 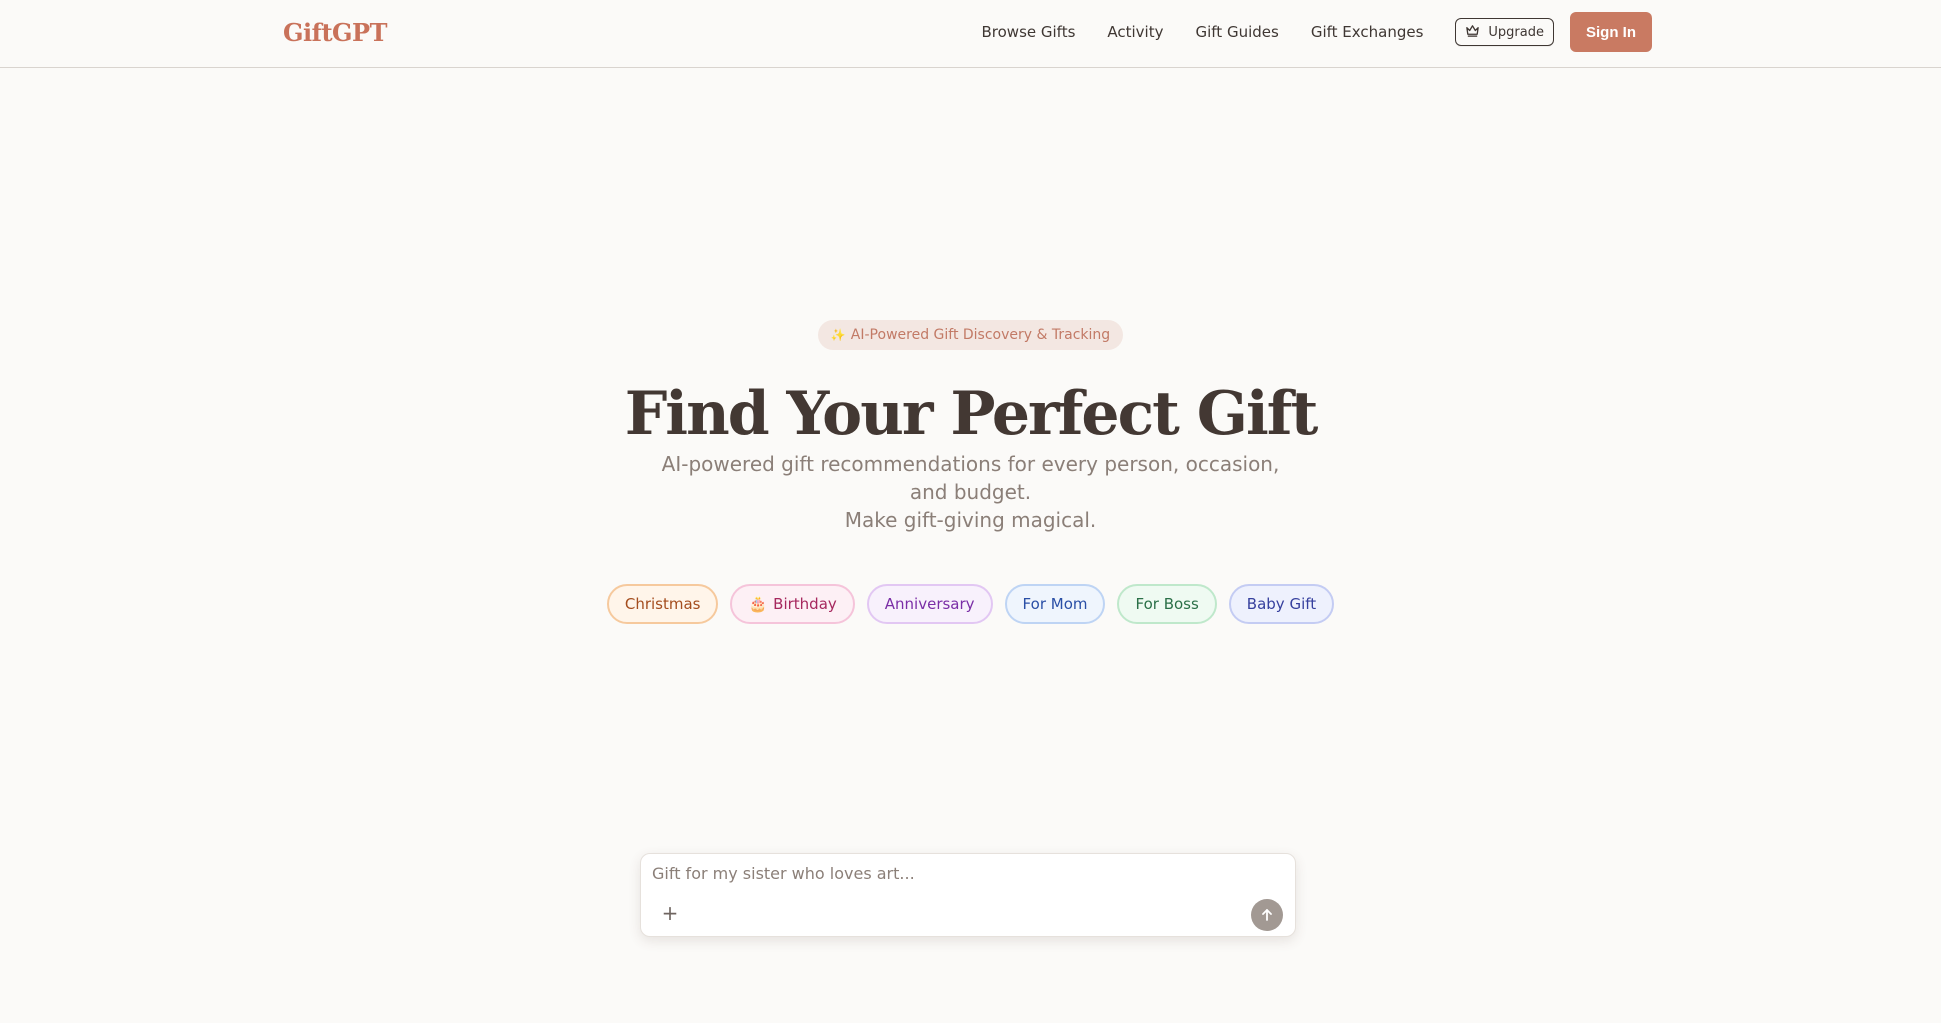 I want to click on chip-label: For Mom, so click(x=1055, y=604).